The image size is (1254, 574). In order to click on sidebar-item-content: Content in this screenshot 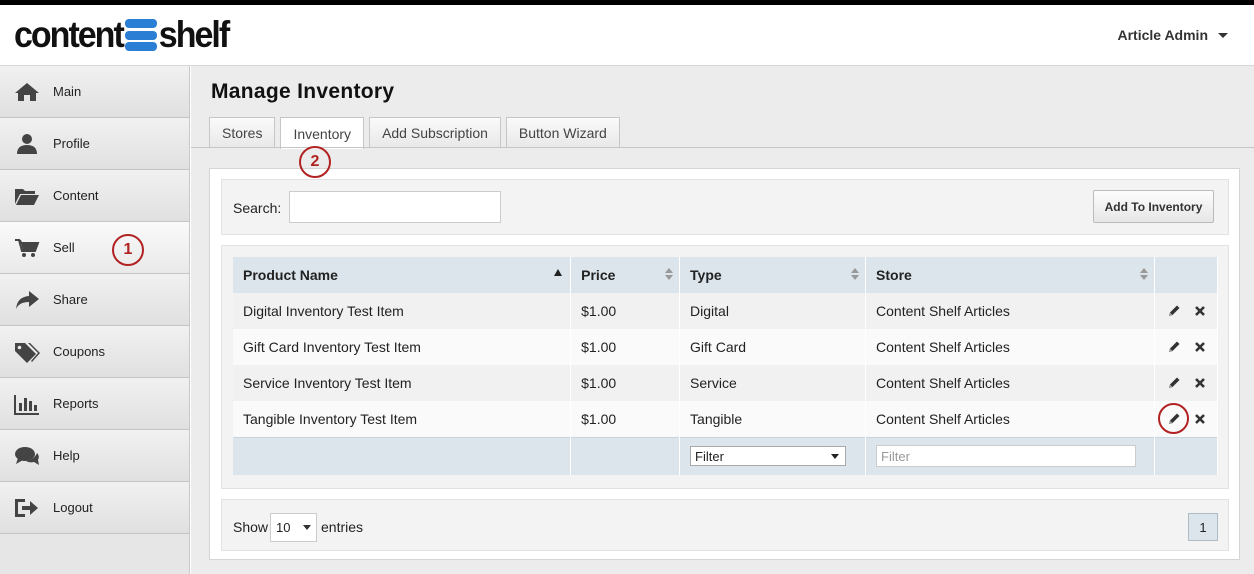, I will do `click(94, 196)`.